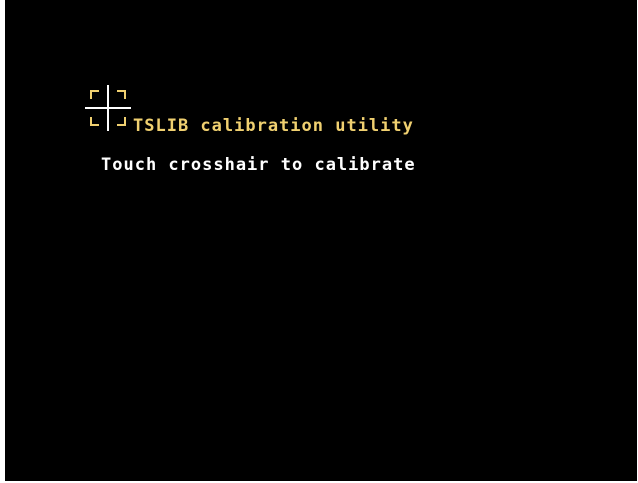 This screenshot has height=483, width=638. I want to click on calibration-instruction: Touch crosshair to calibrate, so click(258, 165).